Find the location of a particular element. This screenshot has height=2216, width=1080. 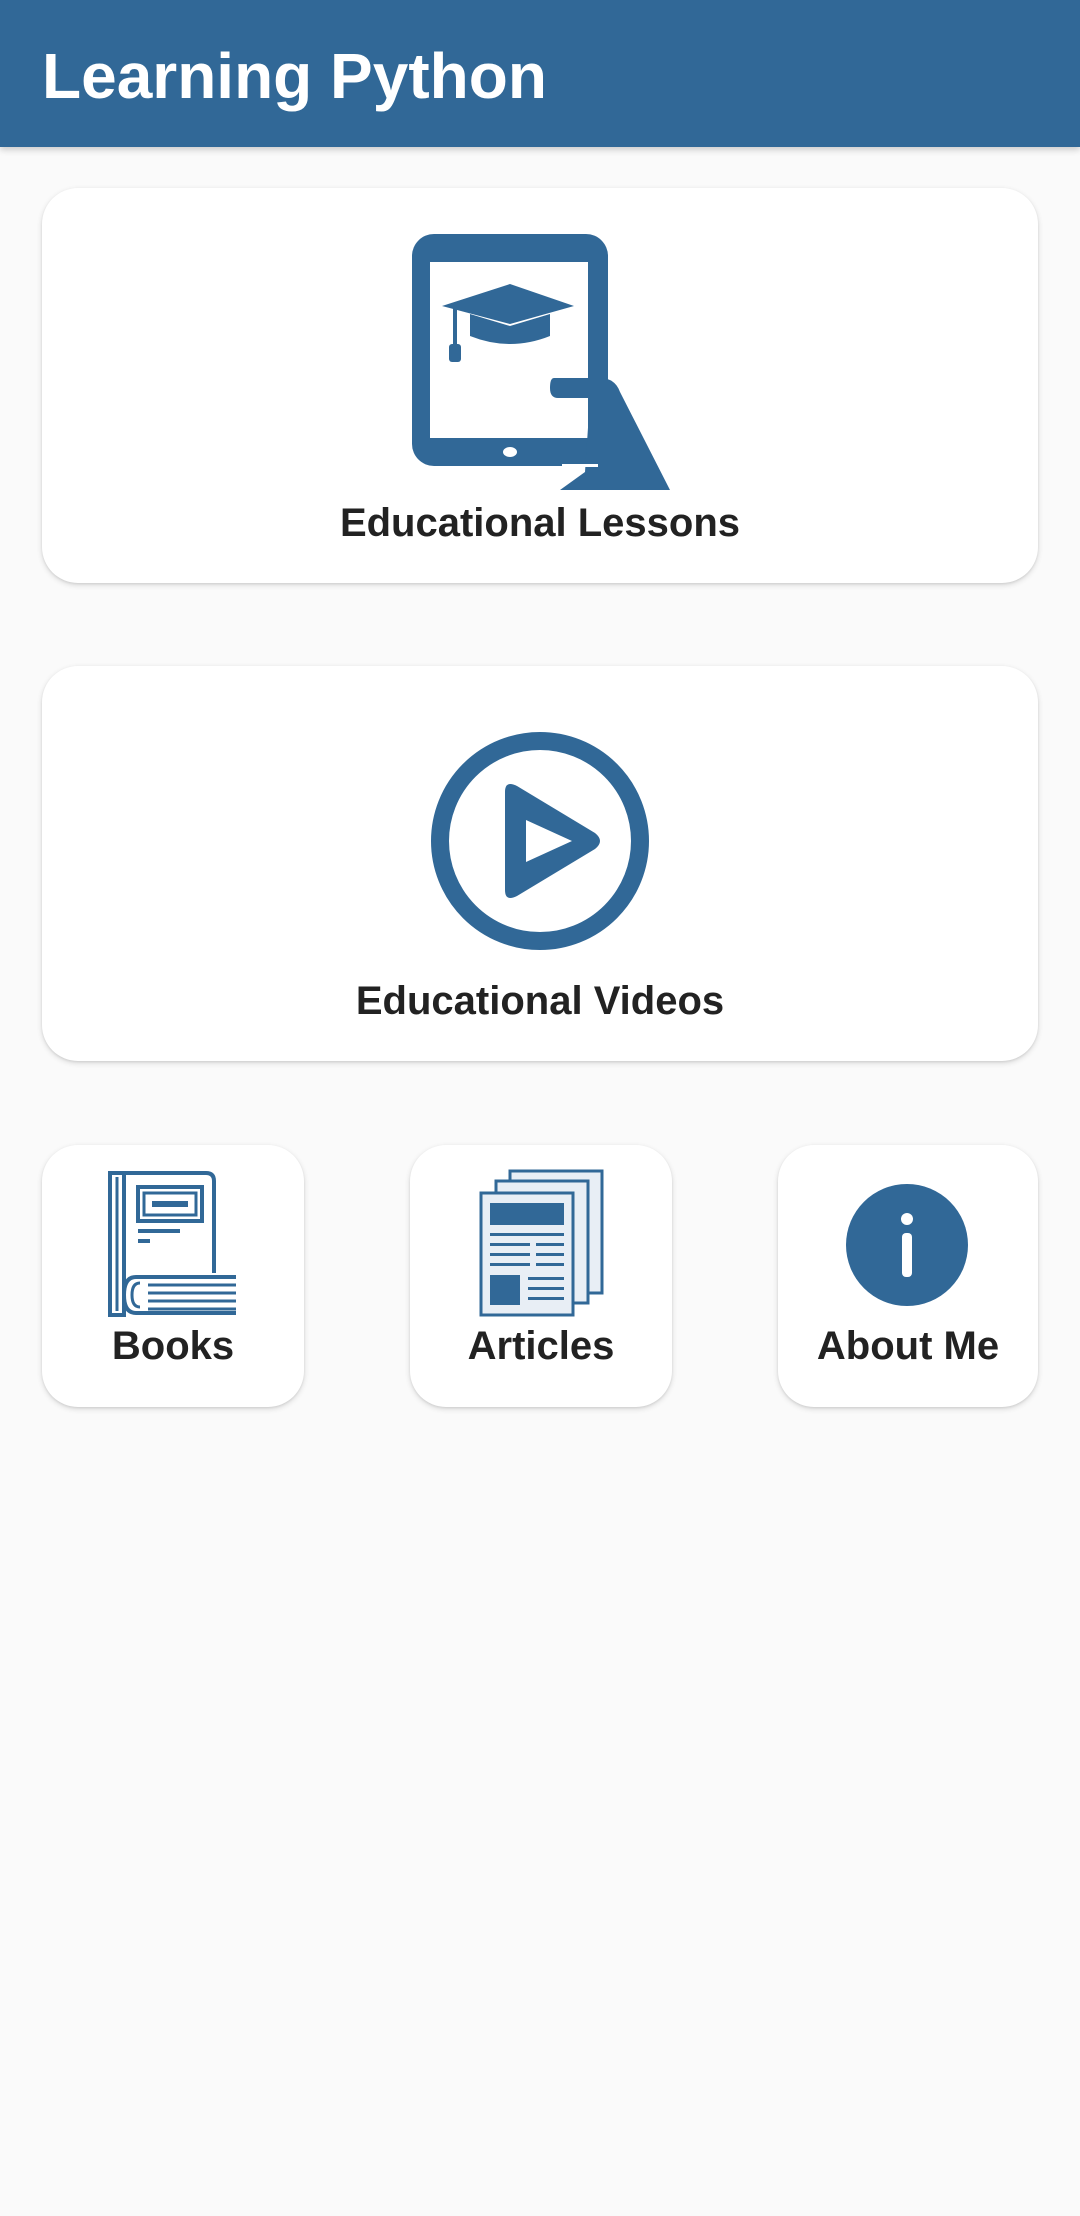

educational-videos-label: Educational Videos is located at coordinates (540, 1001).